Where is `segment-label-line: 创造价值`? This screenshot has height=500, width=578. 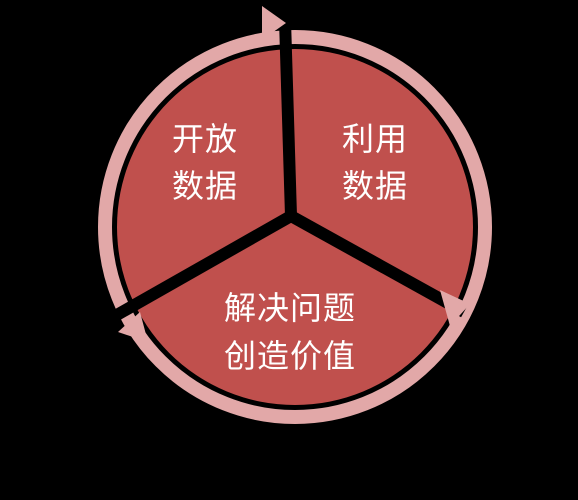 segment-label-line: 创造价值 is located at coordinates (290, 356).